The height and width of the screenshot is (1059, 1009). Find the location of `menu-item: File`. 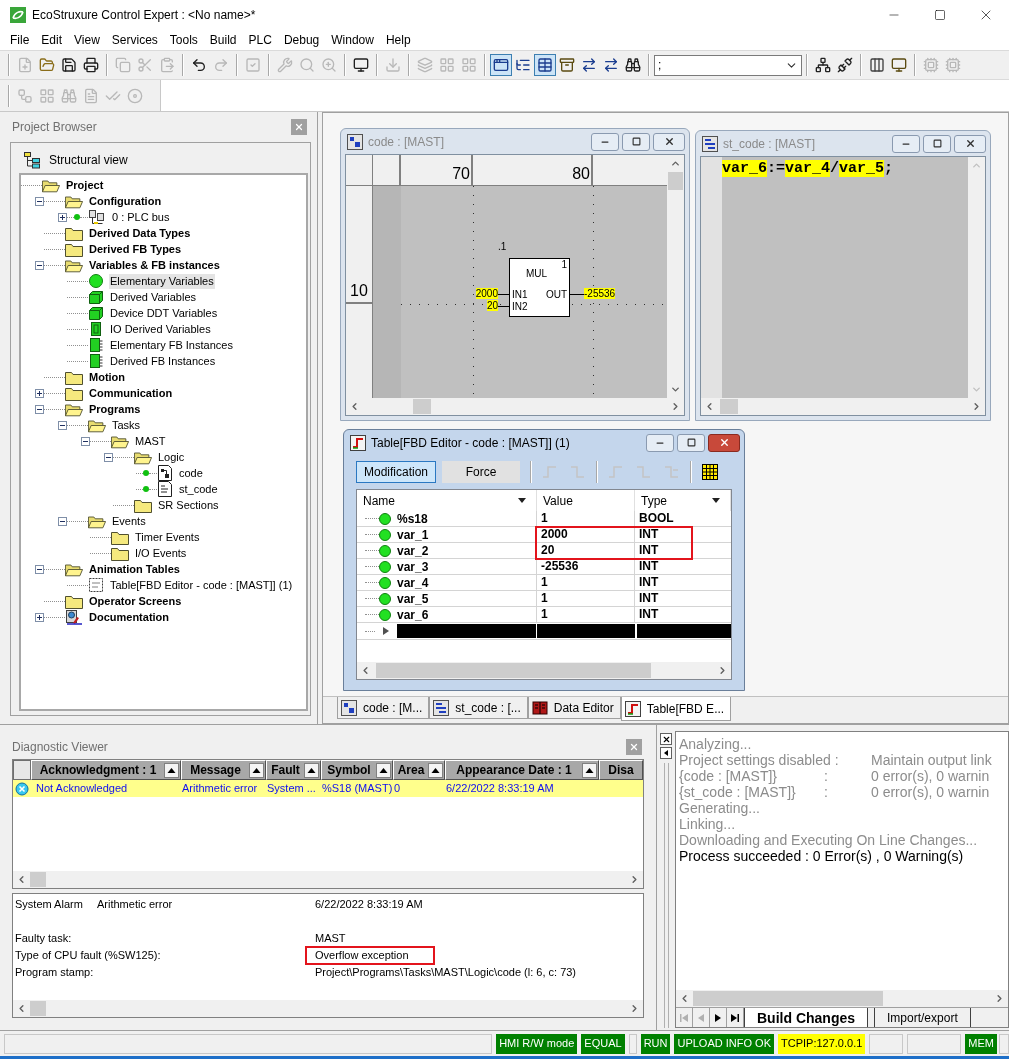

menu-item: File is located at coordinates (20, 40).